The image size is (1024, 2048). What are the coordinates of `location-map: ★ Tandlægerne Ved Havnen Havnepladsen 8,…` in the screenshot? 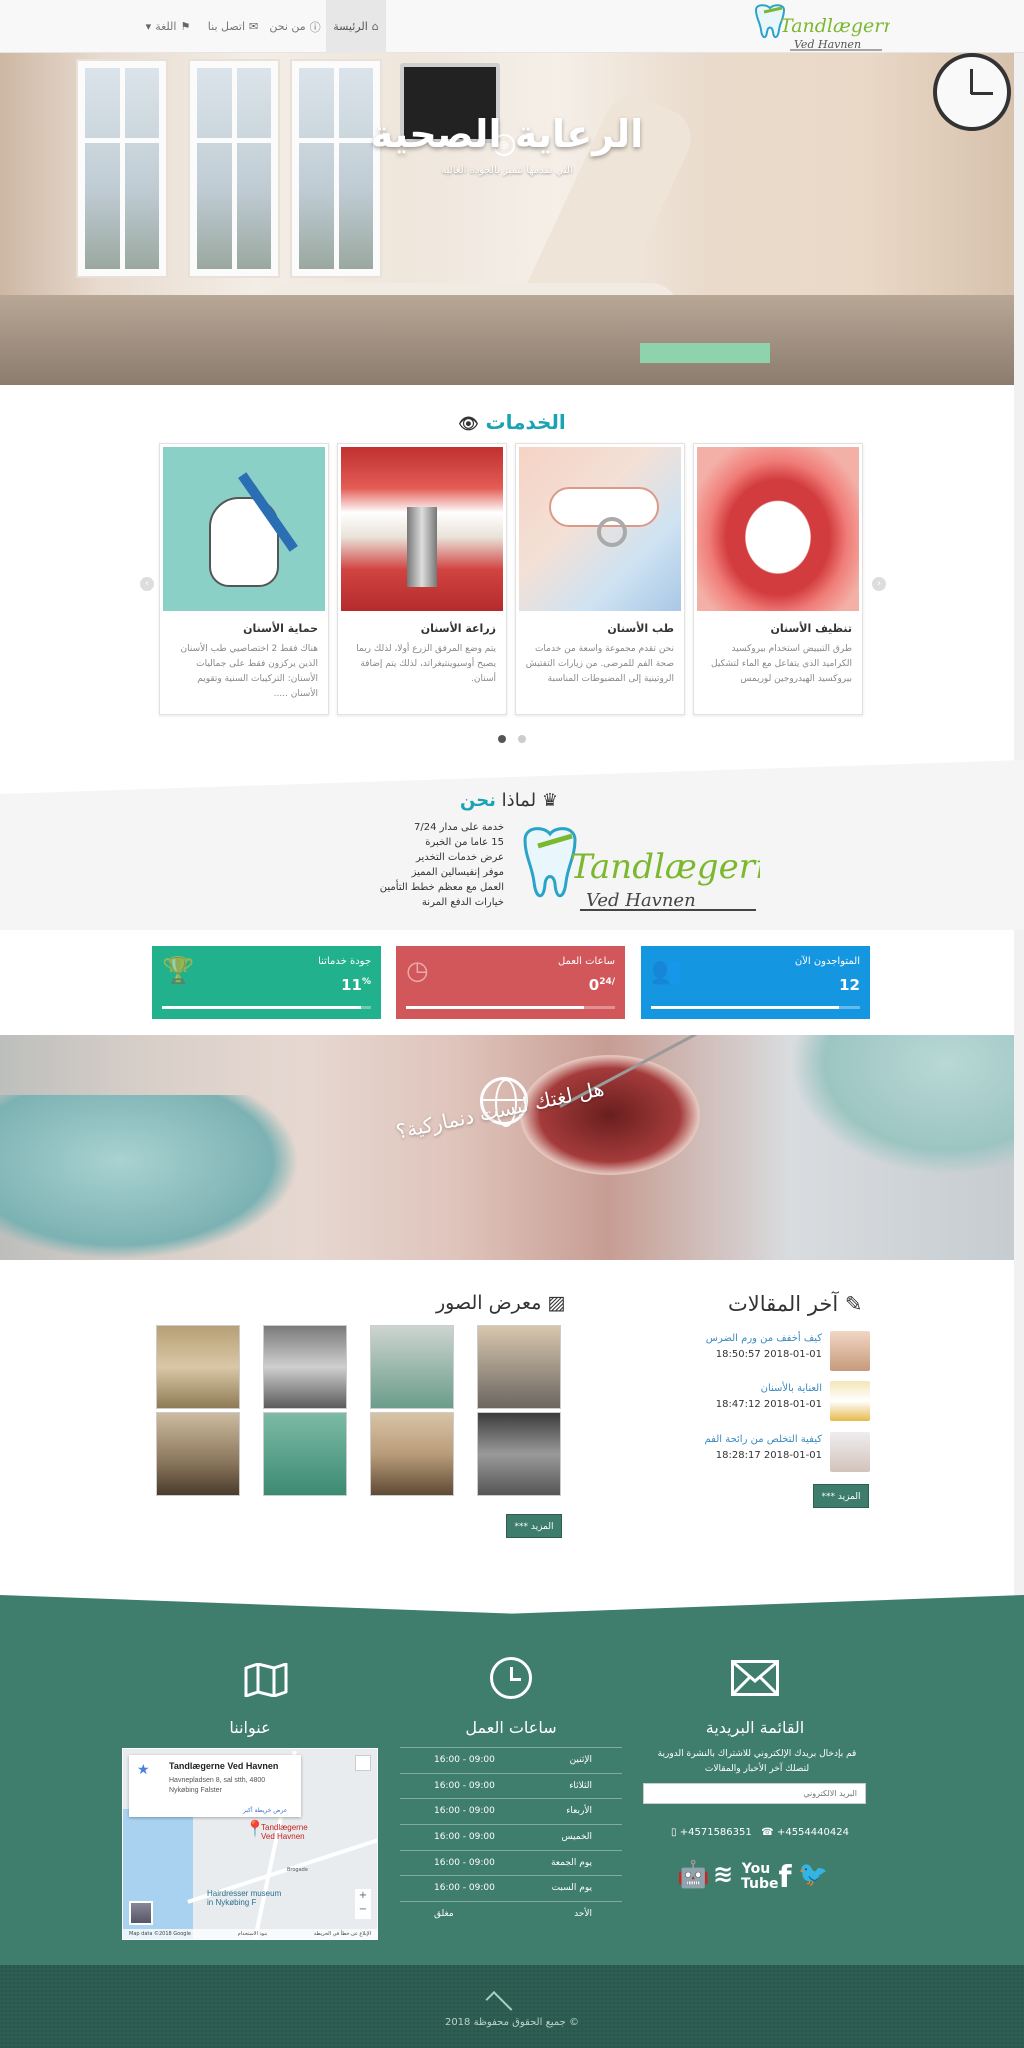 It's located at (250, 1844).